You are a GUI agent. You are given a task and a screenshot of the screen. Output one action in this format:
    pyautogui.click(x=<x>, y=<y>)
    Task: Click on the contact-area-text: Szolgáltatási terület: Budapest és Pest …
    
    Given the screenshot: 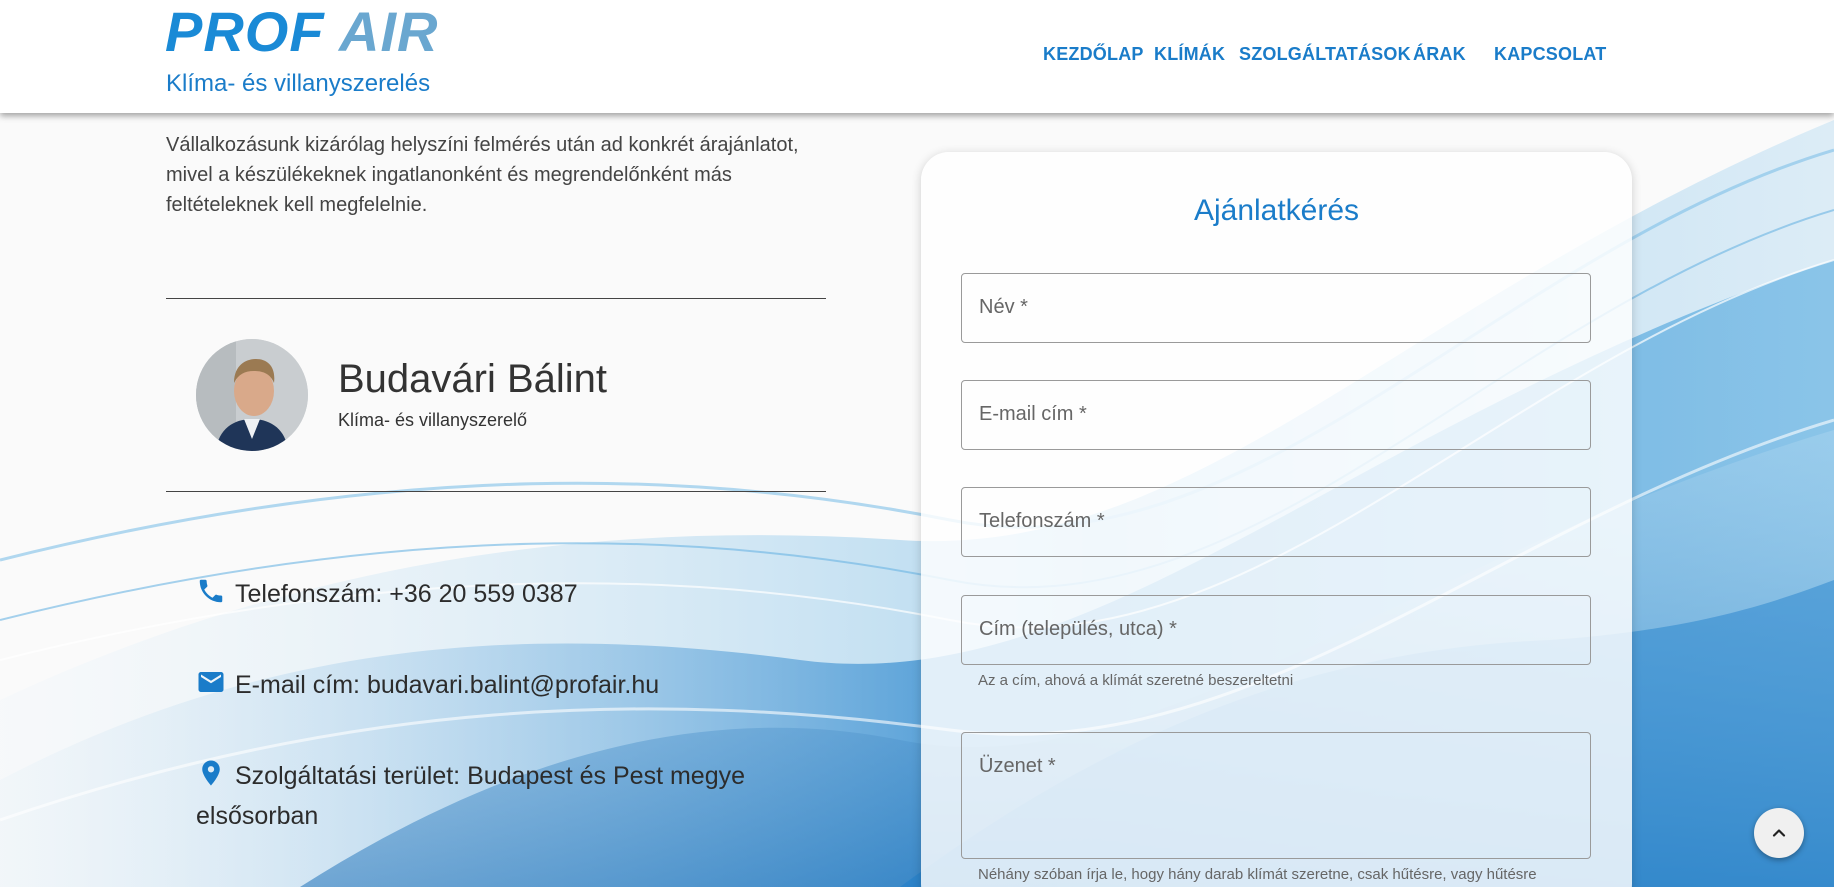 What is the action you would take?
    pyautogui.click(x=471, y=796)
    